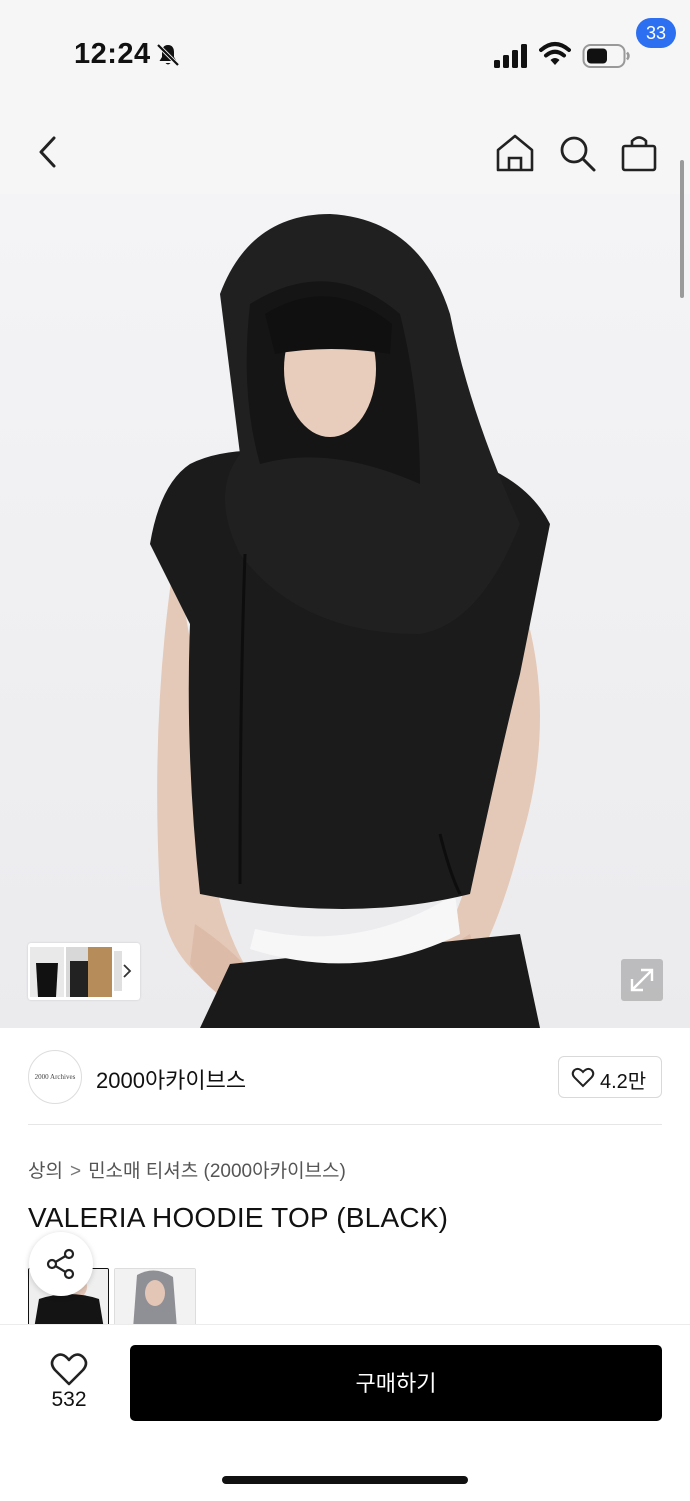  I want to click on breadcrumb: 상의 > 민소매 티셔츠 (2000아카이브스), so click(187, 1169).